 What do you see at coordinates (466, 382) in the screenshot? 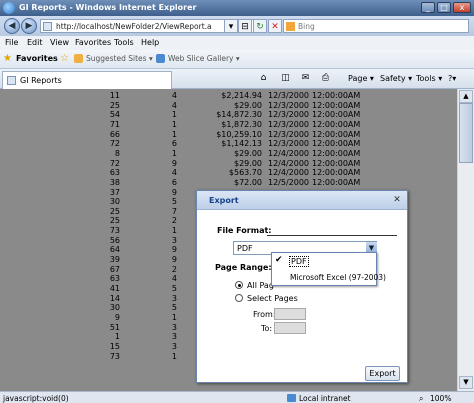
I see `scroll-down-icon: ▼` at bounding box center [466, 382].